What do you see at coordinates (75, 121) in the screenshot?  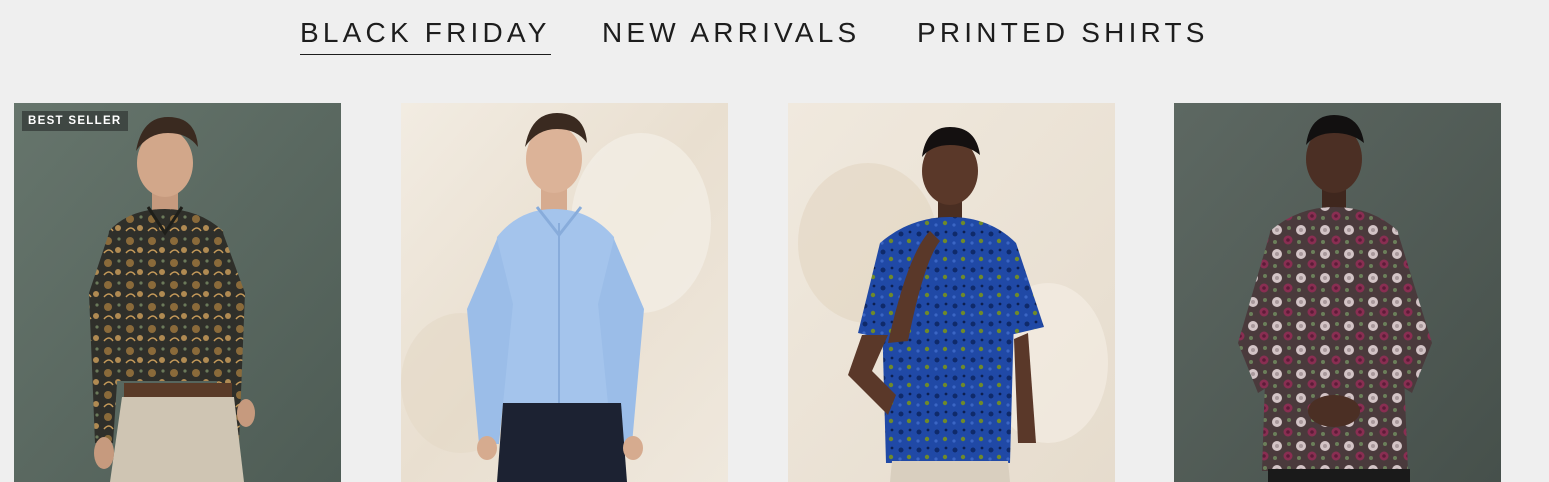 I see `best-seller-badge: BEST SELLER` at bounding box center [75, 121].